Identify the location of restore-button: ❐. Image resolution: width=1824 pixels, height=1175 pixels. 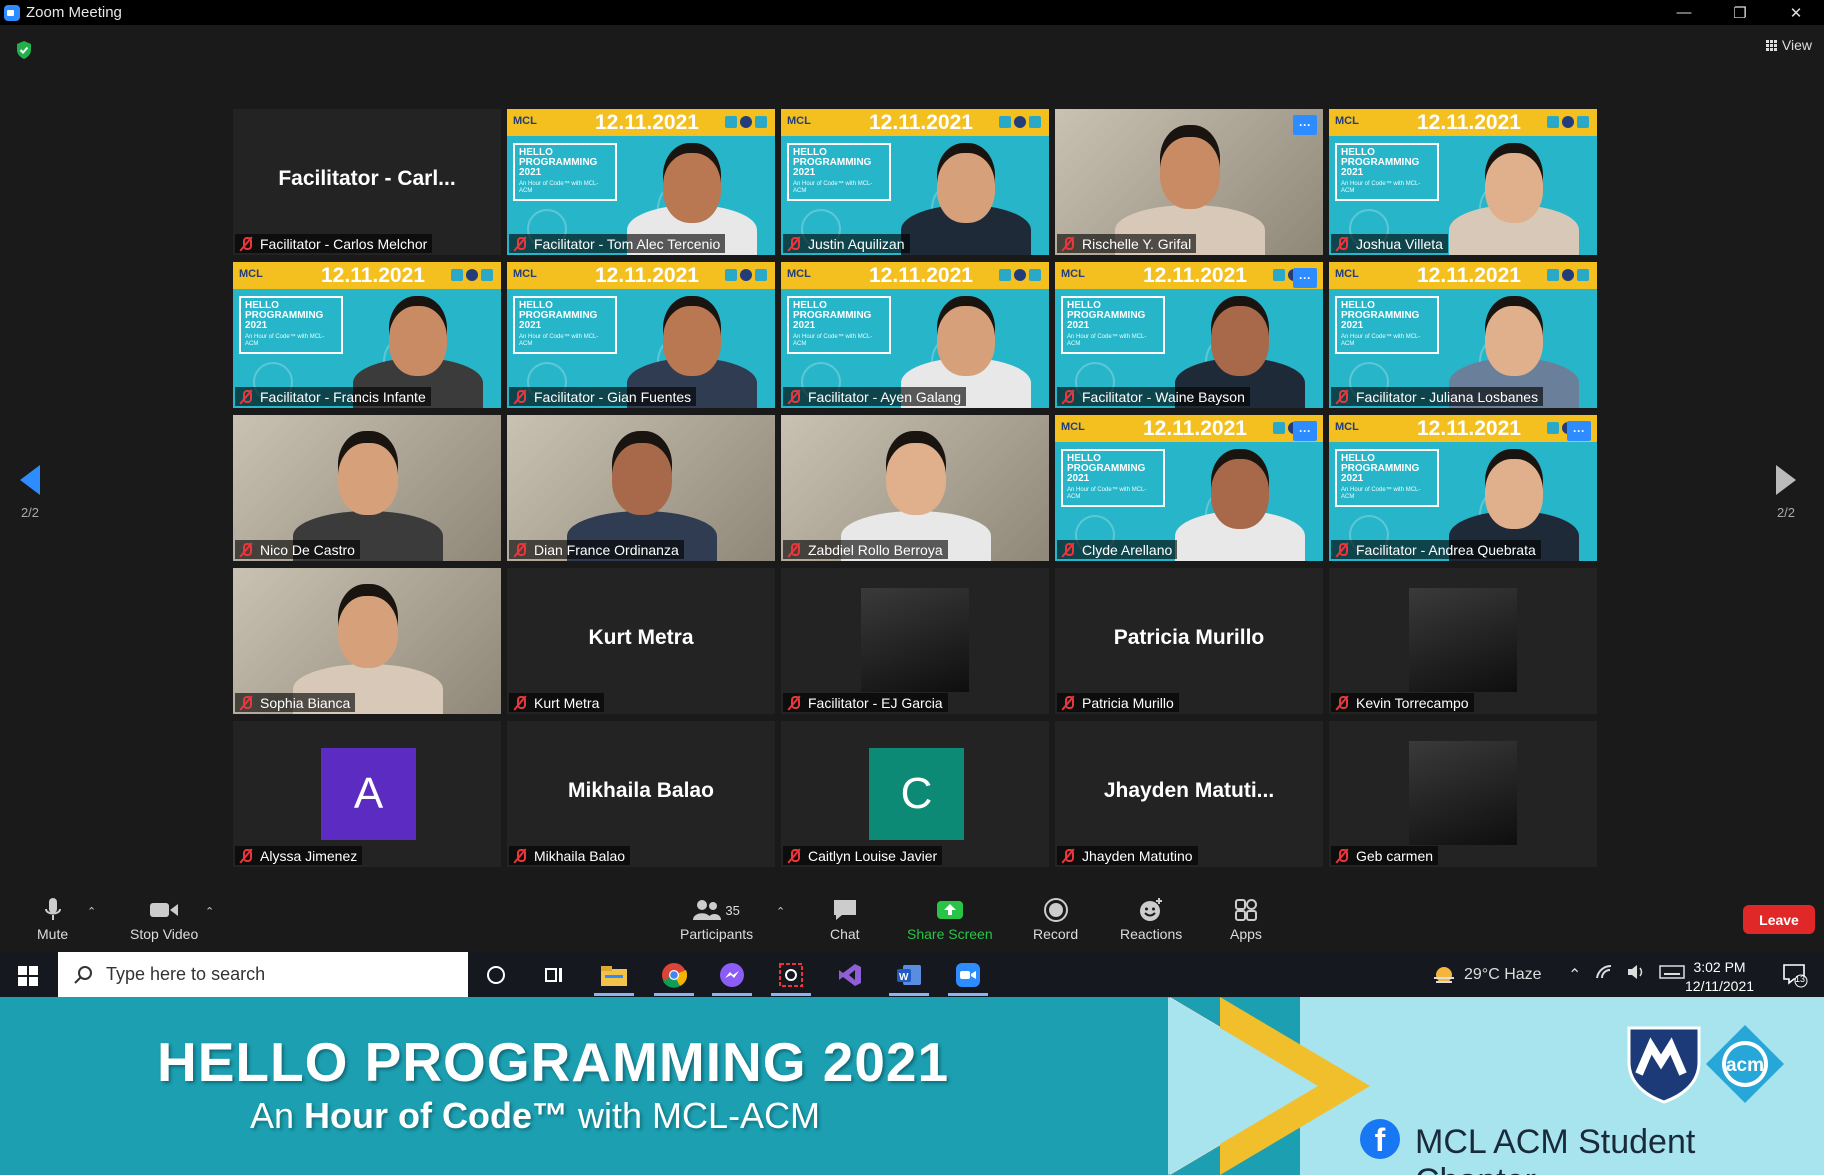
(1740, 12).